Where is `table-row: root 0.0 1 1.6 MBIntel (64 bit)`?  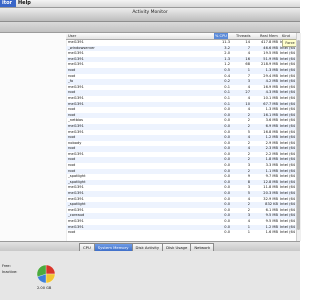
table-row: root 0.0 1 1.6 MBIntel (64 bit) is located at coordinates (181, 233).